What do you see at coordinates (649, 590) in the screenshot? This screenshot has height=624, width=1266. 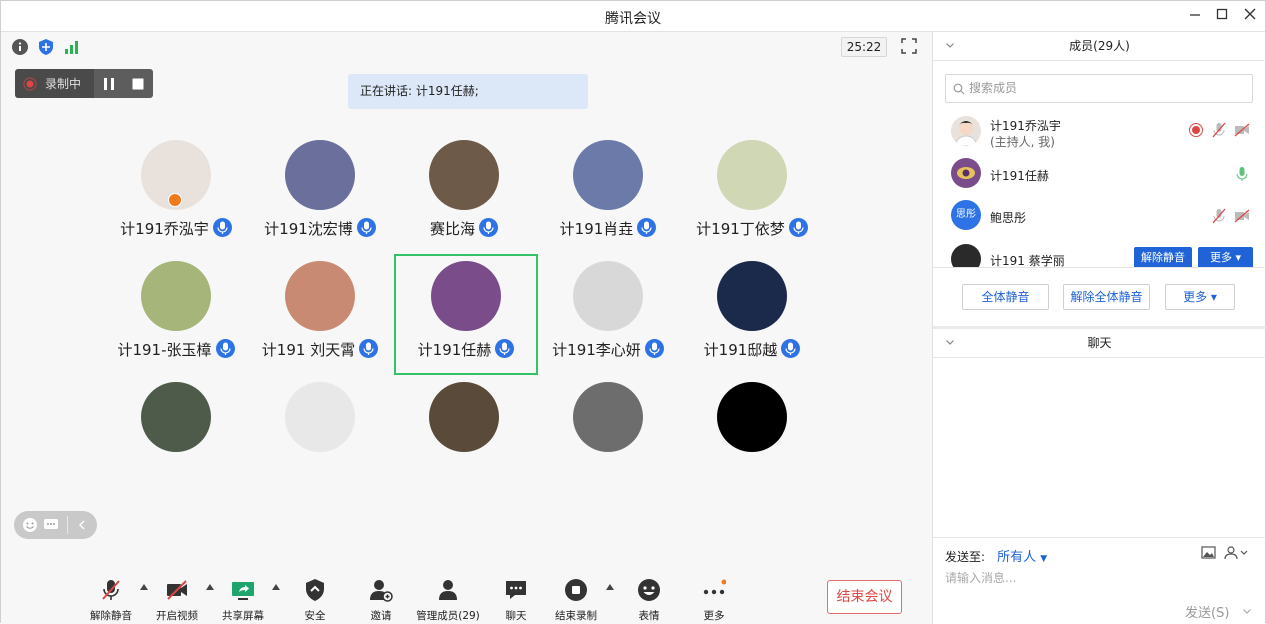 I see `emoji-icon` at bounding box center [649, 590].